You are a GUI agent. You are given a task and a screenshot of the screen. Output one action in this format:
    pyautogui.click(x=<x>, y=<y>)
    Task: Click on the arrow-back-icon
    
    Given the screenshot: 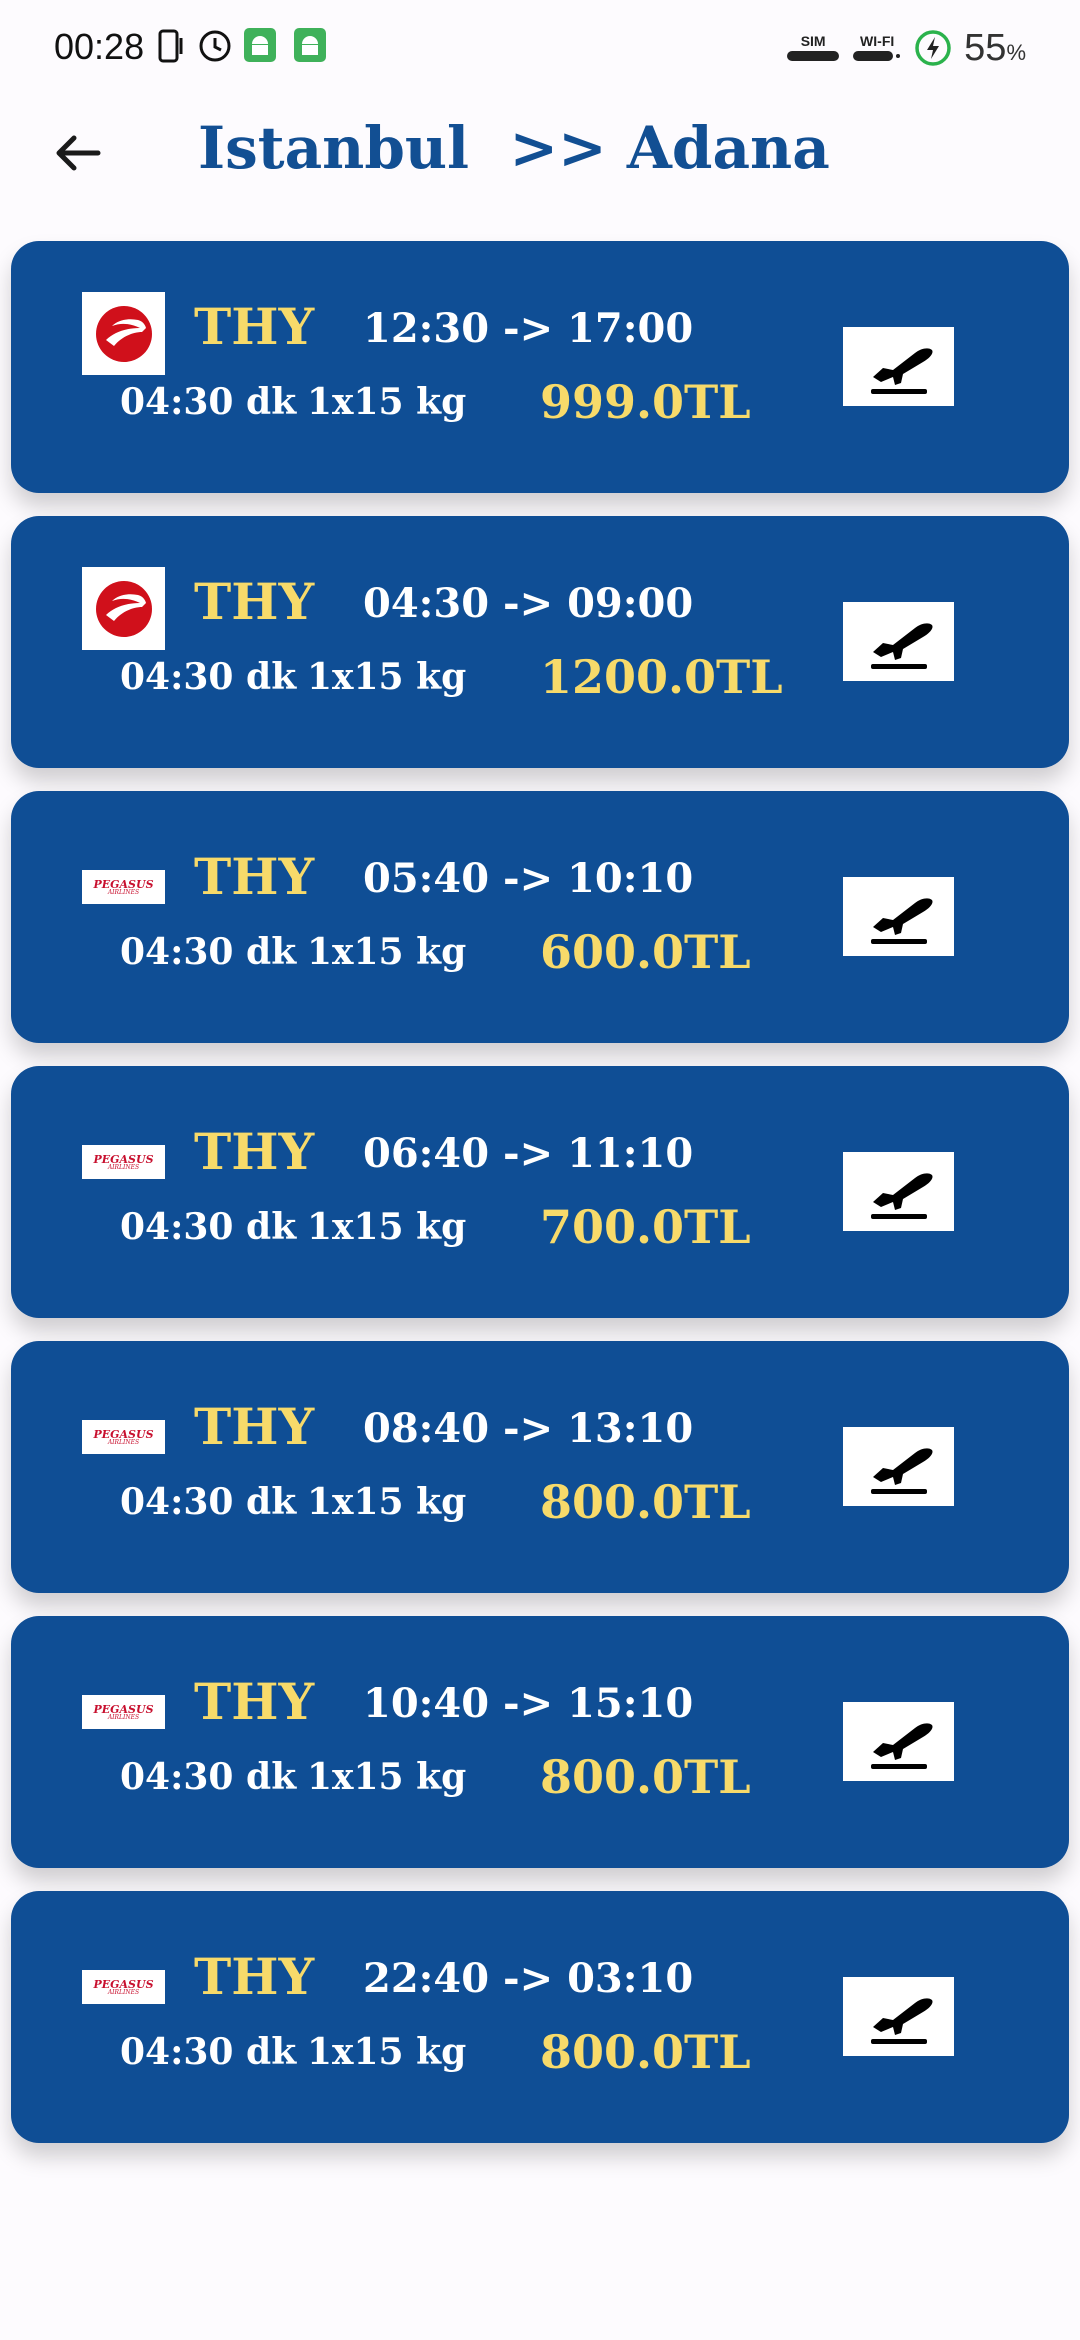 What is the action you would take?
    pyautogui.click(x=78, y=153)
    